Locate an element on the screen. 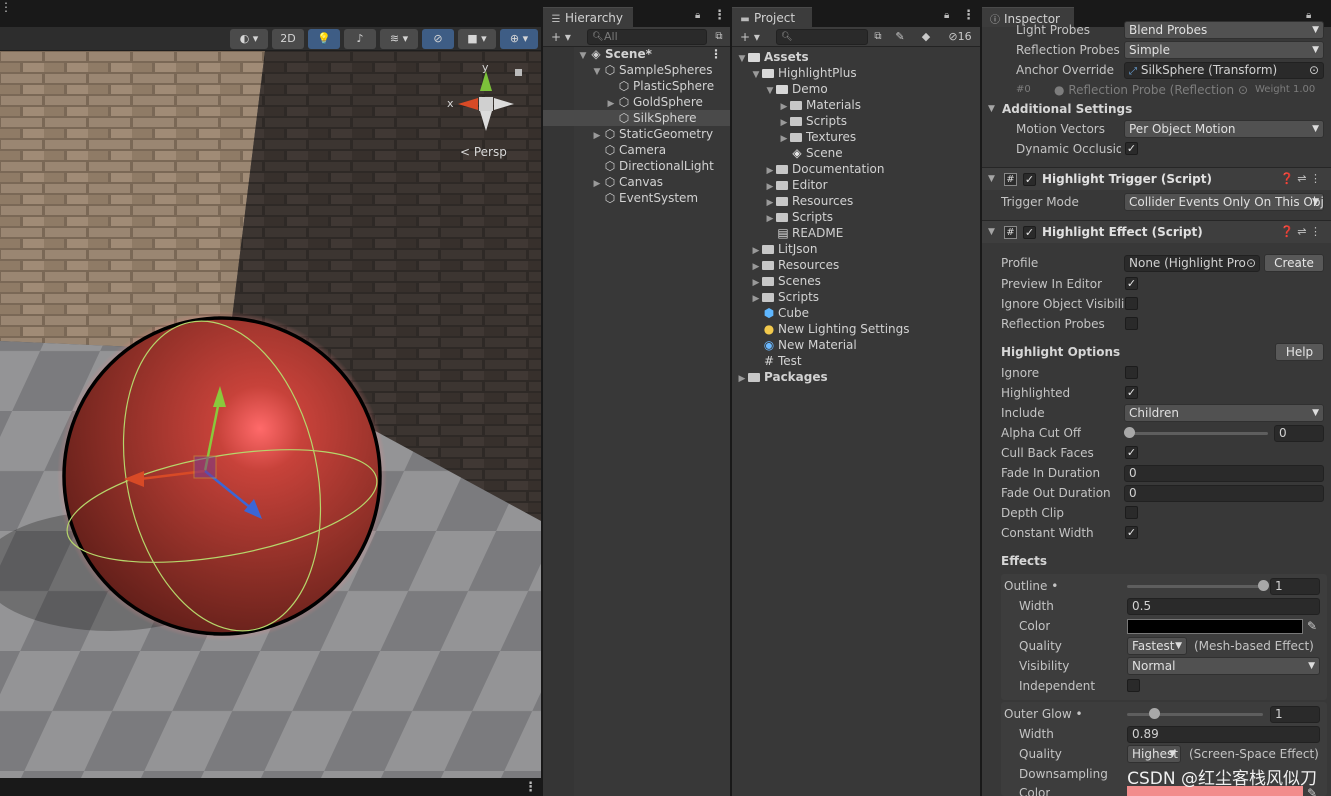  highlight-trigger-header: ▼ # ✓ Highlight Trigger (Script) ❓ ⇌ ⋮ is located at coordinates (1156, 178).